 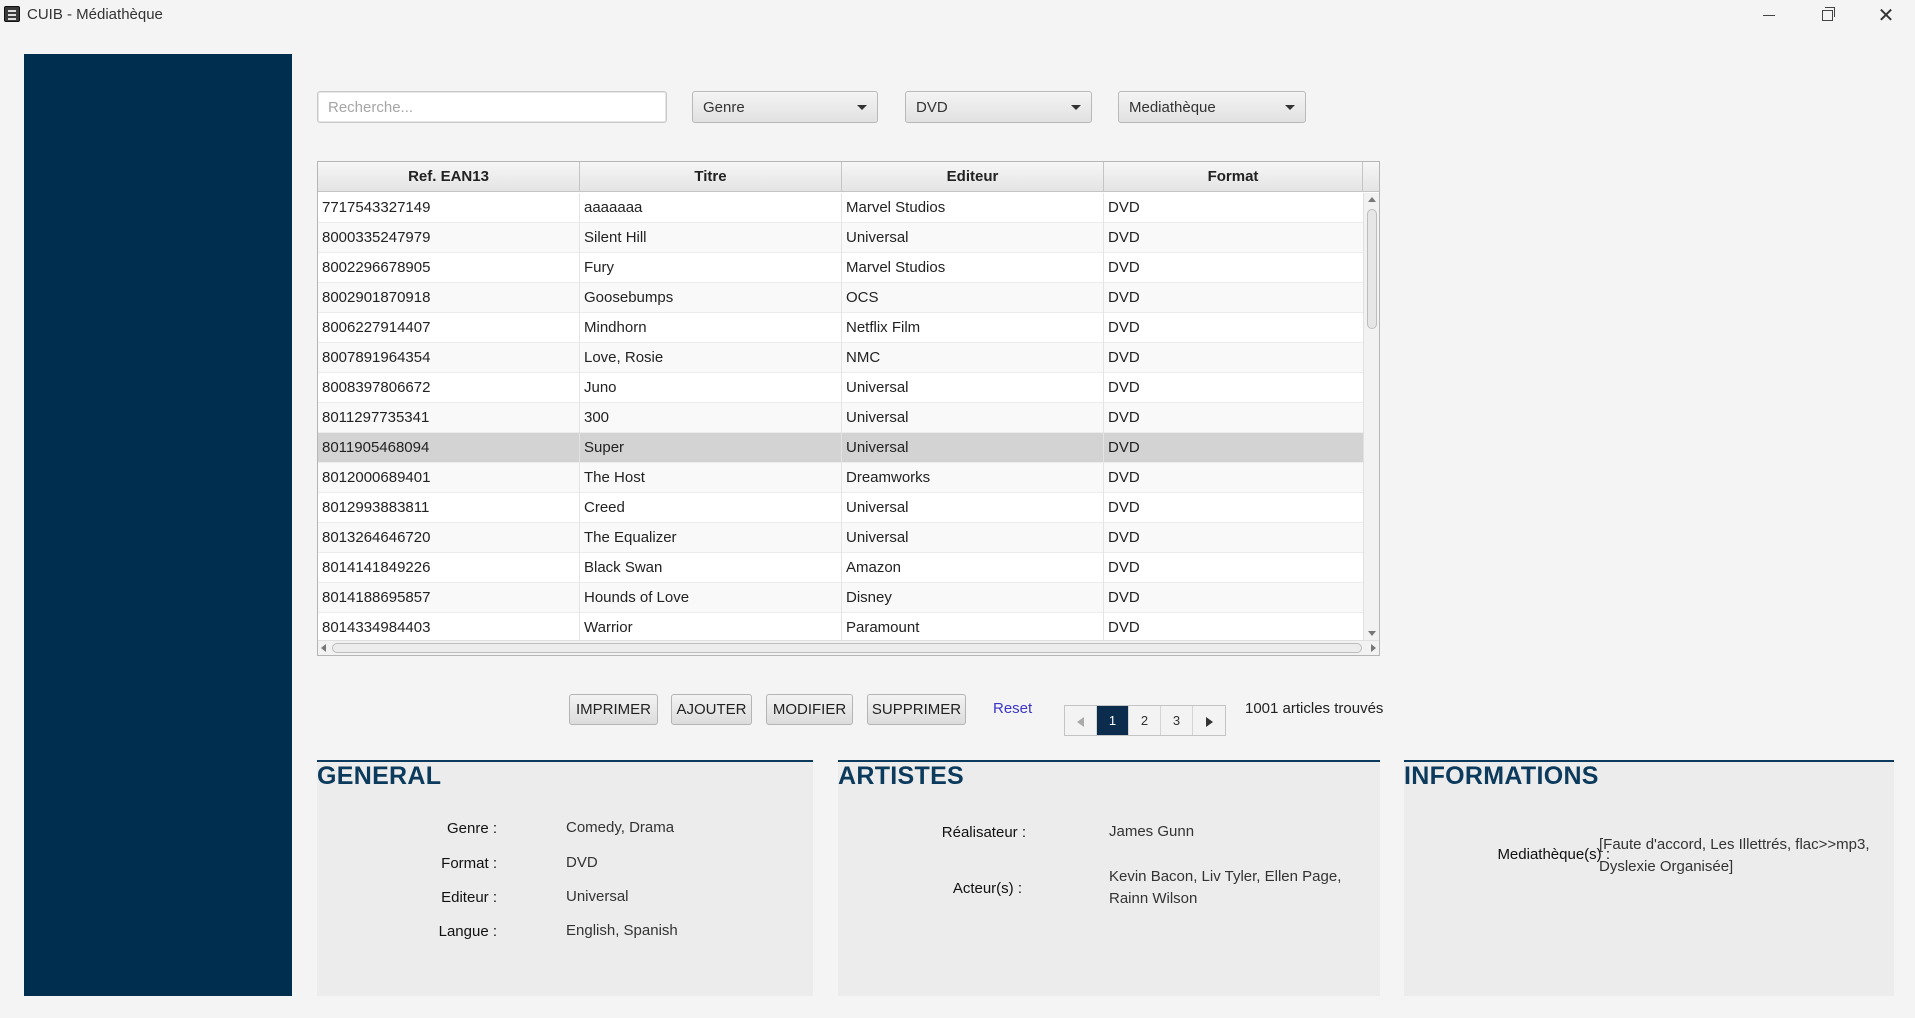 What do you see at coordinates (973, 177) in the screenshot?
I see `column-header-editeur: Editeur` at bounding box center [973, 177].